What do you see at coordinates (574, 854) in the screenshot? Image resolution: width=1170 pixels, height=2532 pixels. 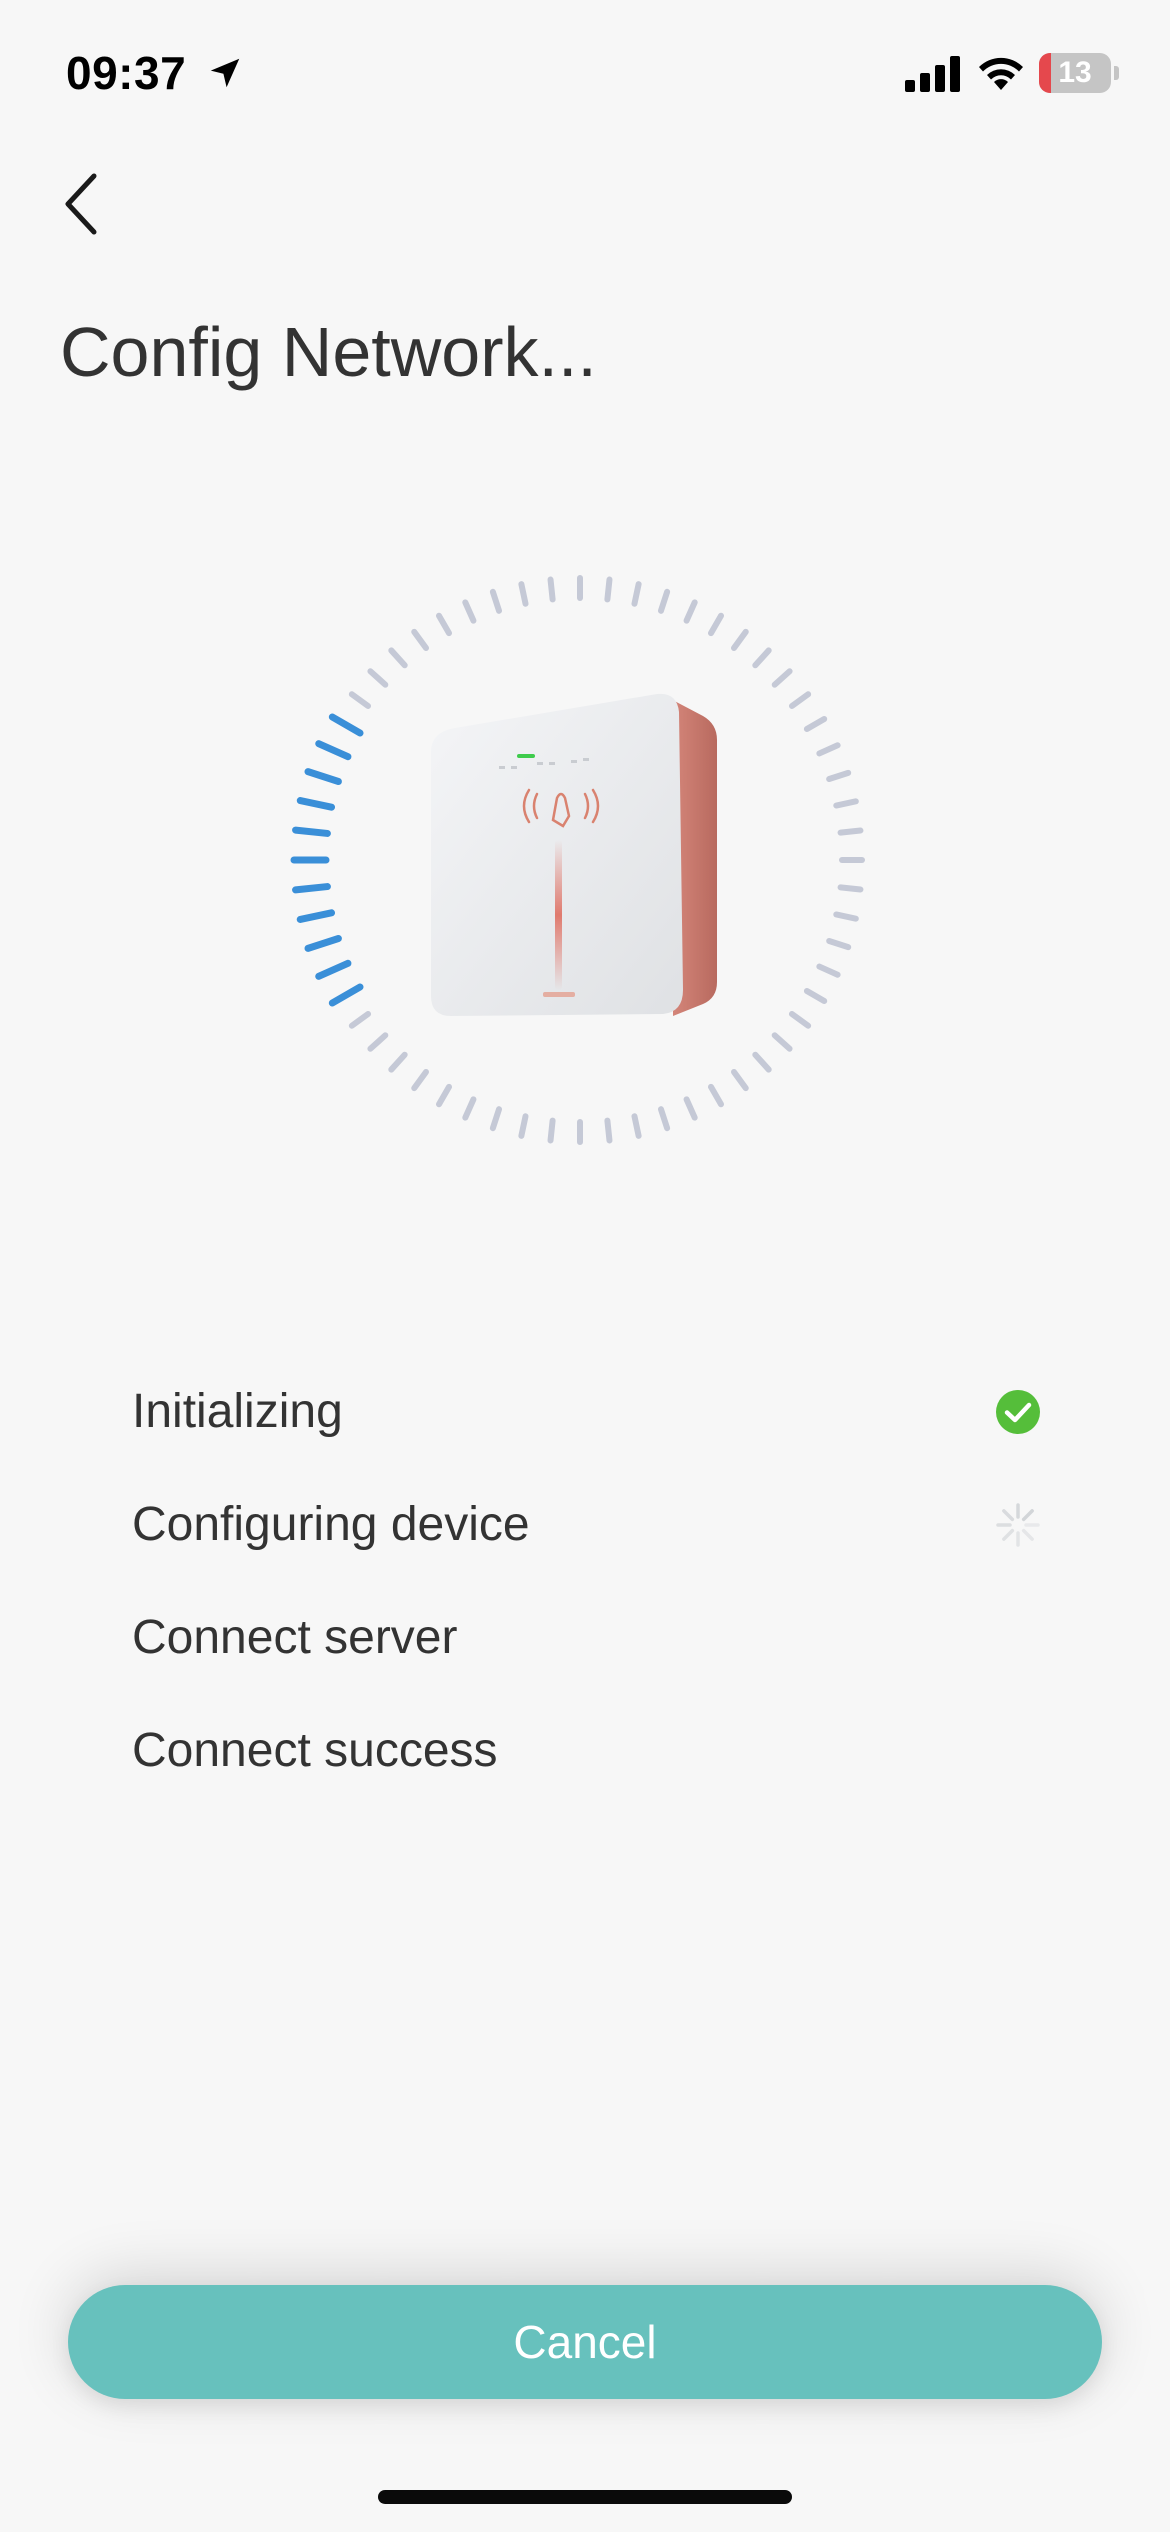 I see `ev-charger-device` at bounding box center [574, 854].